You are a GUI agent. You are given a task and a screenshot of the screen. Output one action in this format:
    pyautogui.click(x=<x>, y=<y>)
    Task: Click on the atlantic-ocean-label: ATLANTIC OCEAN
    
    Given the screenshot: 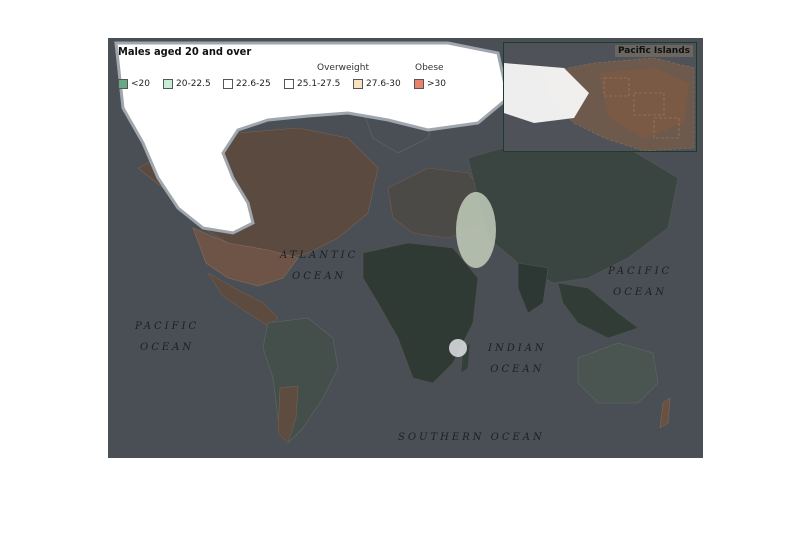 What is the action you would take?
    pyautogui.click(x=319, y=266)
    